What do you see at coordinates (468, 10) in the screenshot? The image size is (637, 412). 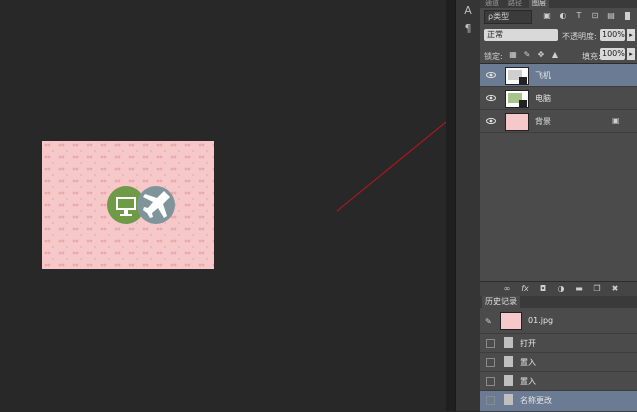 I see `character-panel-icon: A` at bounding box center [468, 10].